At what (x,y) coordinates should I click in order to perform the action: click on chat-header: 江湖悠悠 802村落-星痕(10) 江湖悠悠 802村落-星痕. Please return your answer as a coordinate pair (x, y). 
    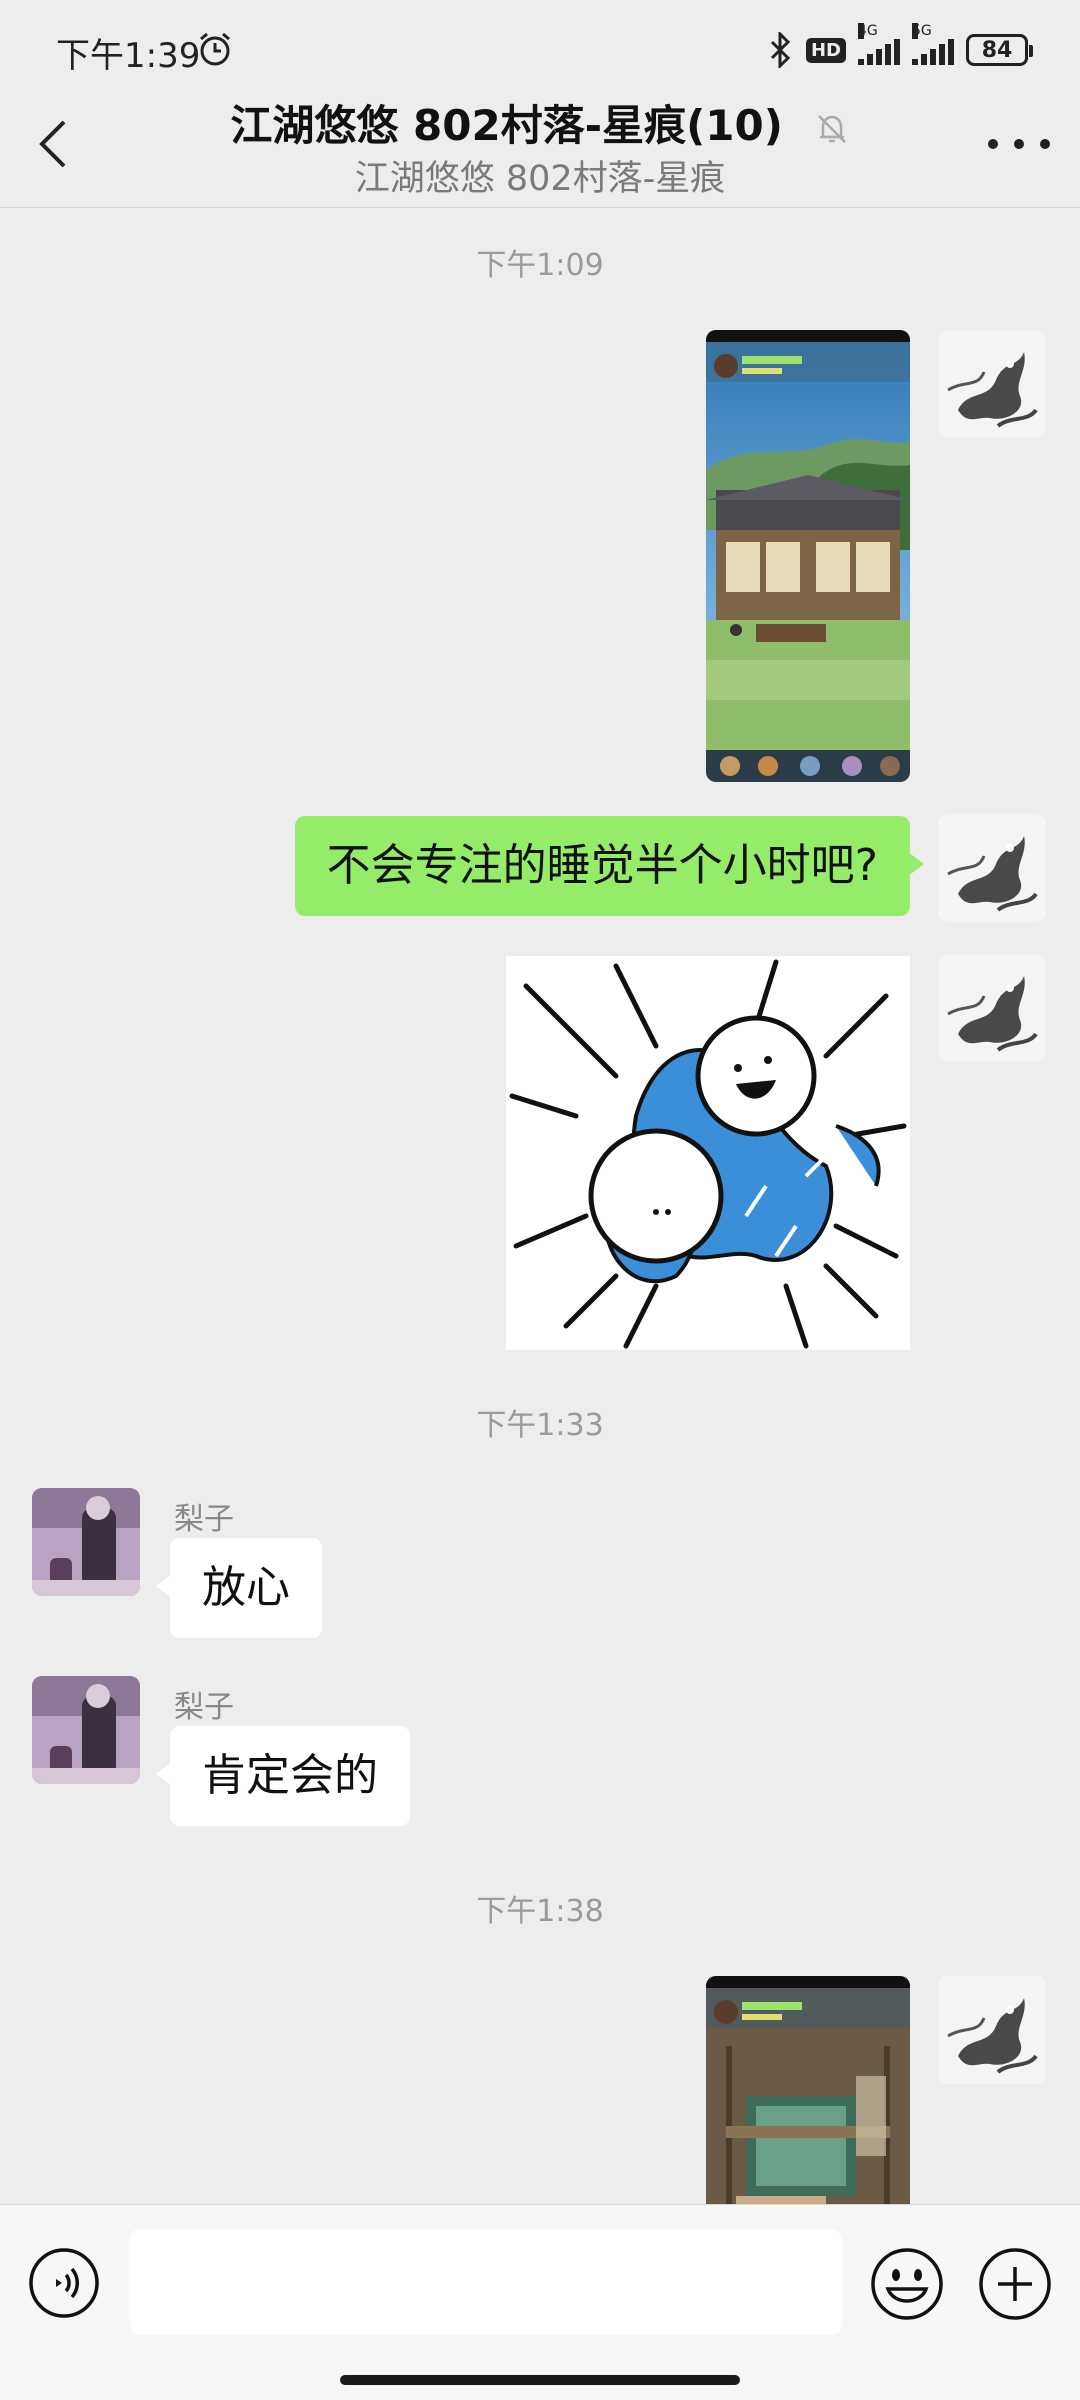
    Looking at the image, I should click on (540, 144).